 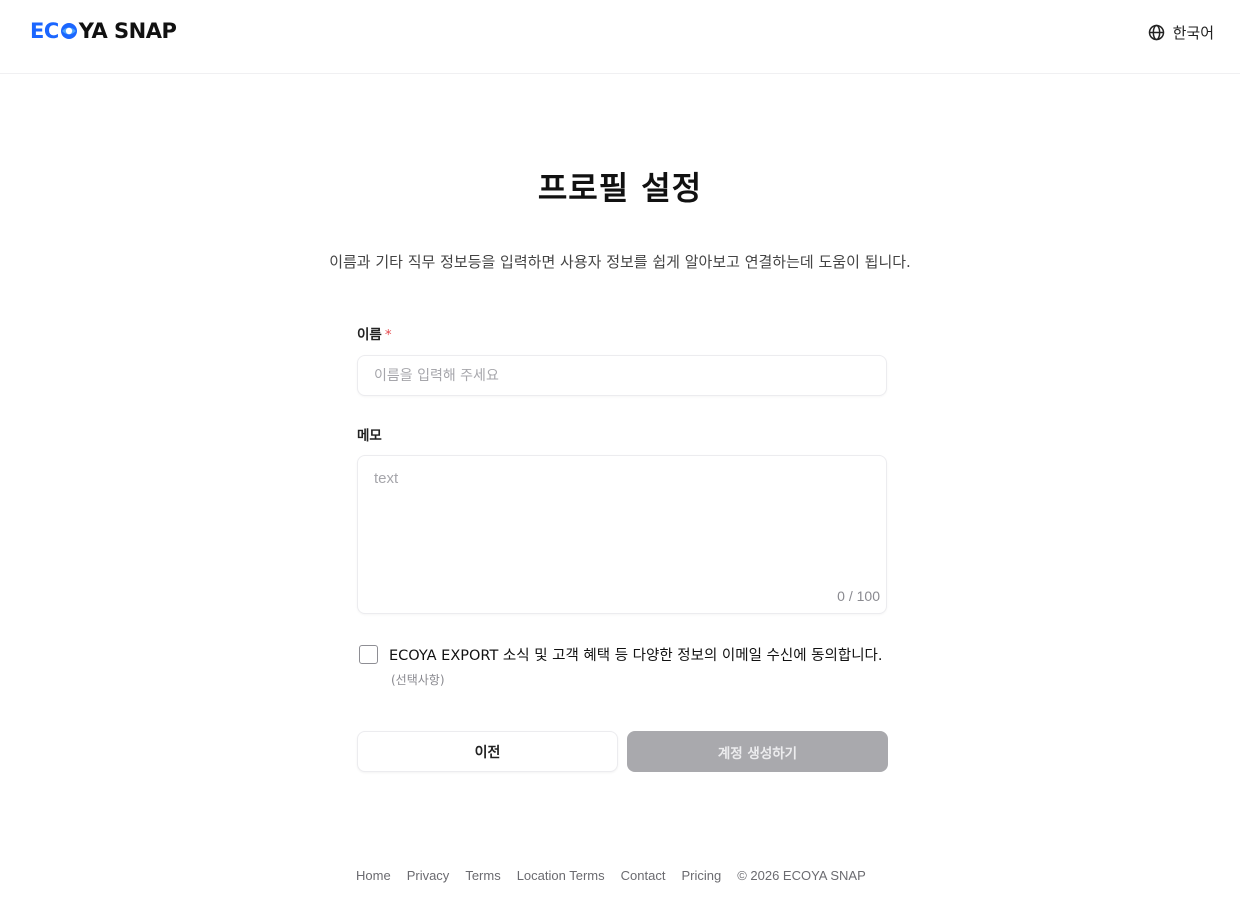 What do you see at coordinates (369, 335) in the screenshot?
I see `name-label-text: 이름` at bounding box center [369, 335].